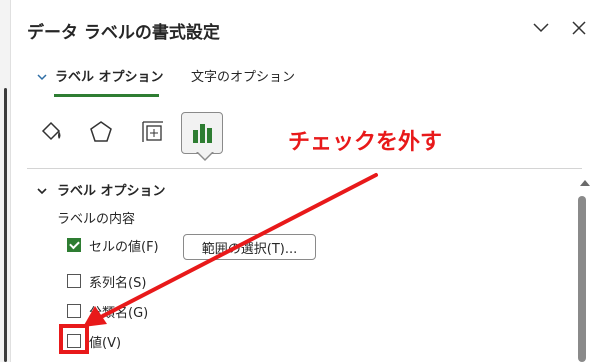 Image resolution: width=606 pixels, height=362 pixels. I want to click on scroll-strip, so click(5, 181).